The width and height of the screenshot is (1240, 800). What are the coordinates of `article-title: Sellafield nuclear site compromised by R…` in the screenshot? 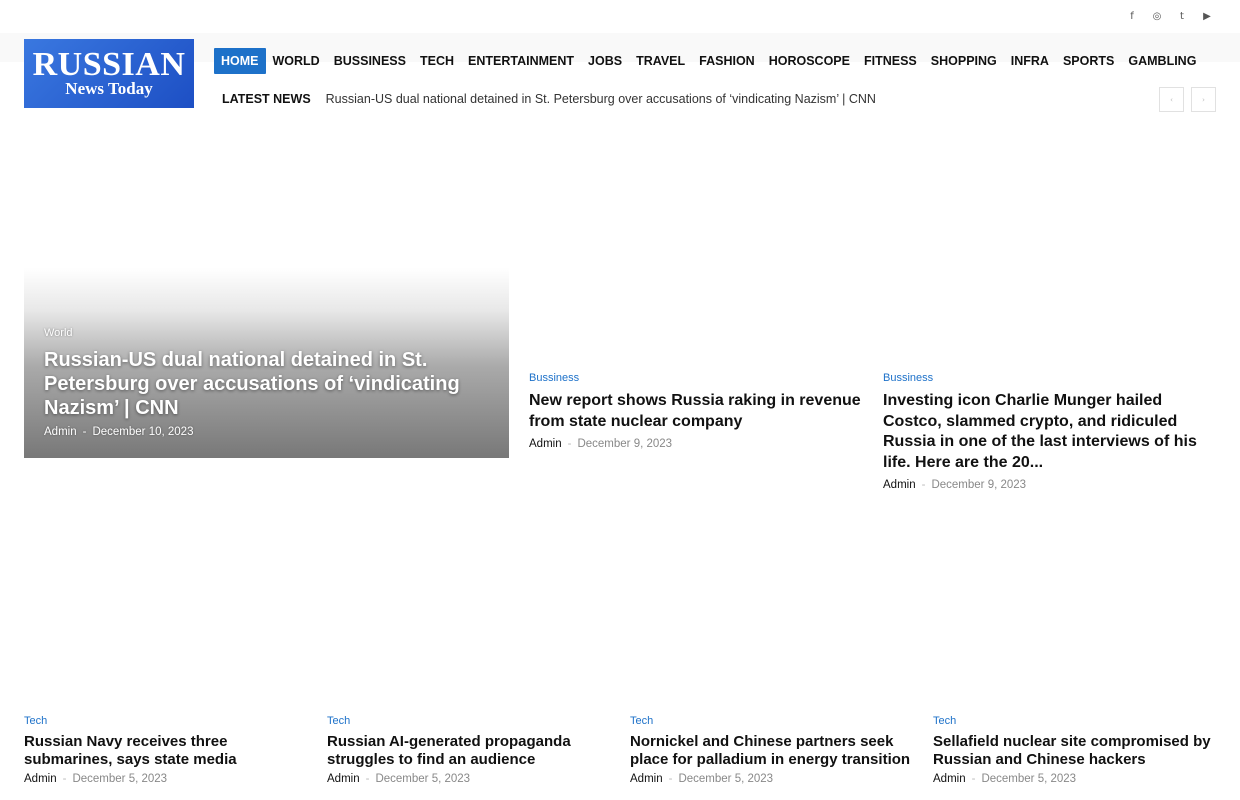 It's located at (1074, 751).